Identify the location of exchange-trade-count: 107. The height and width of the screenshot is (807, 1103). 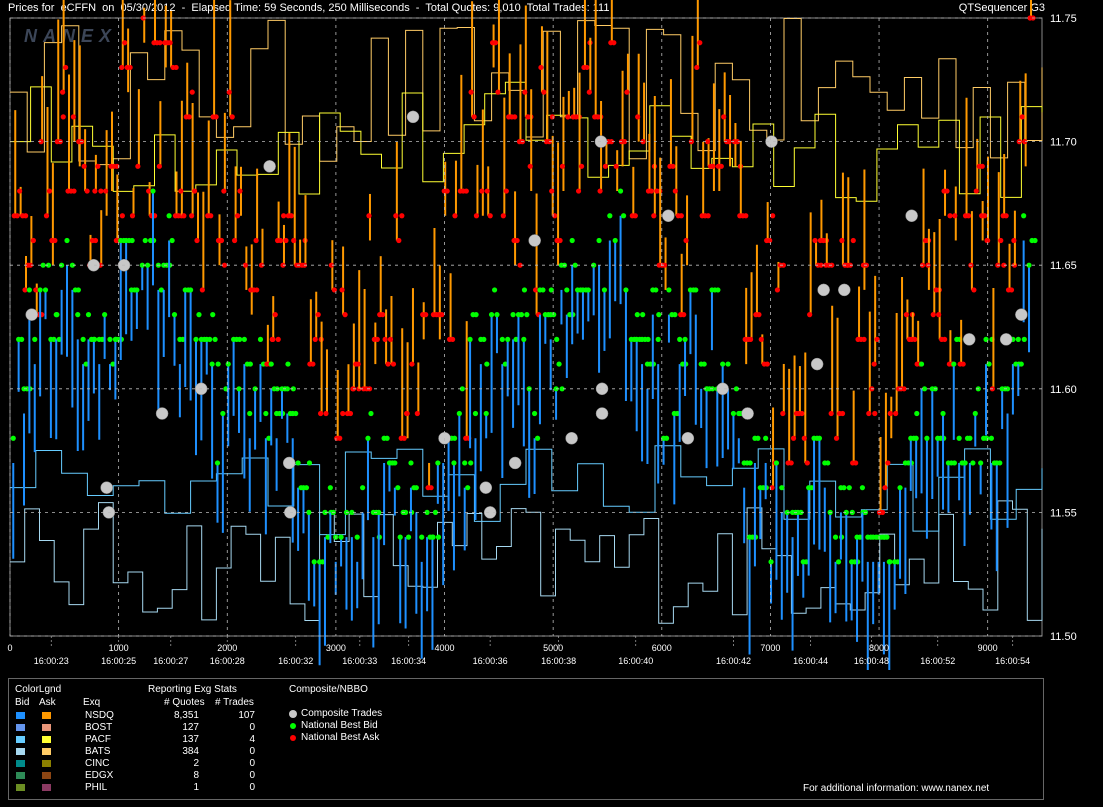
(246, 715).